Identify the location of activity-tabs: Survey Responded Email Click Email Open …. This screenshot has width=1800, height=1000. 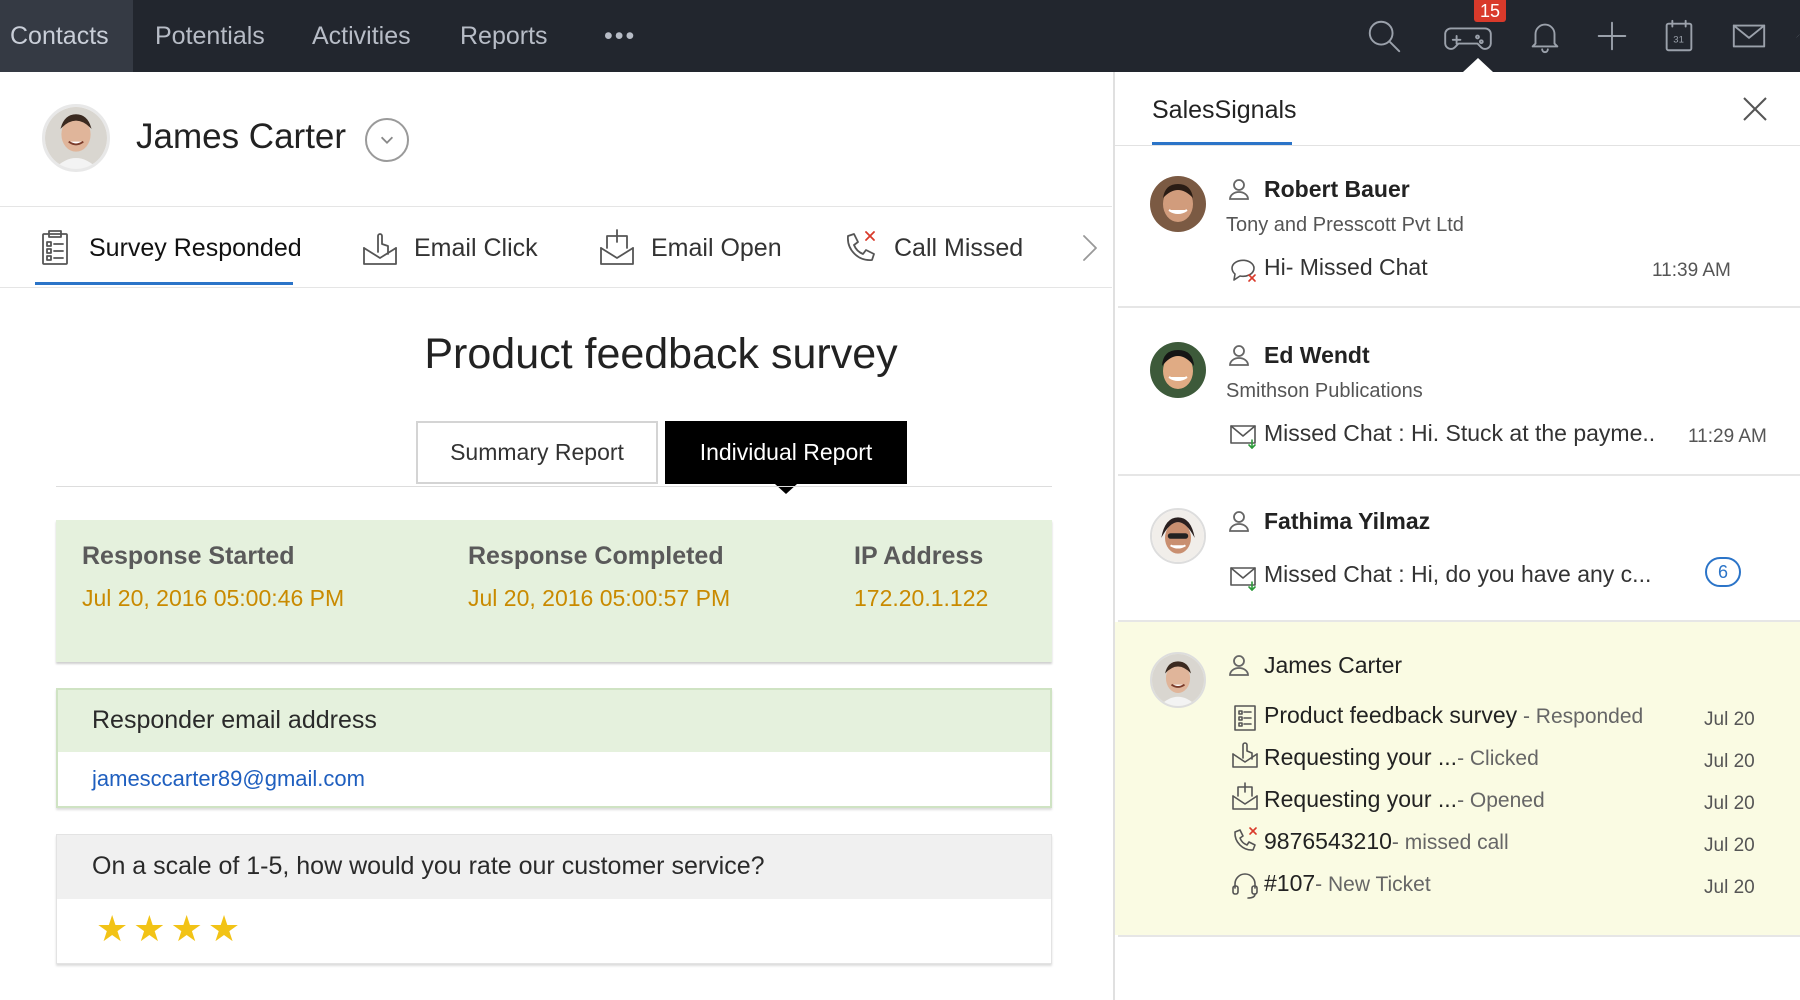
(556, 247).